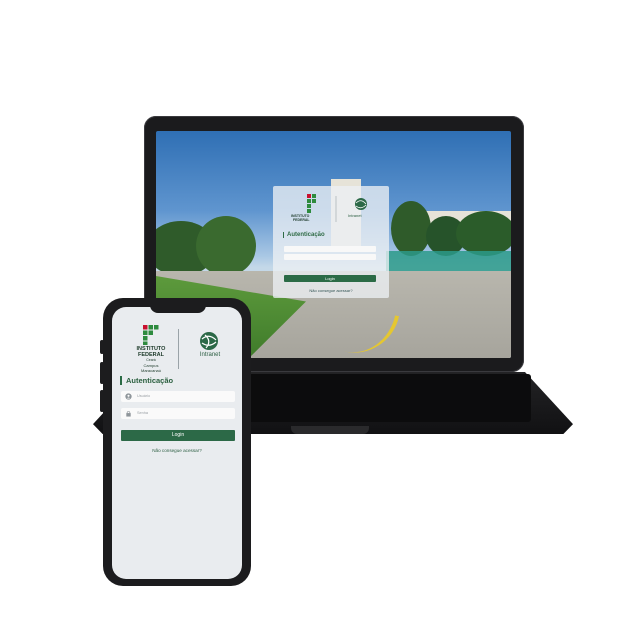 The image size is (642, 621). Describe the element at coordinates (210, 355) in the screenshot. I see `intranet-label: Intranet` at that location.